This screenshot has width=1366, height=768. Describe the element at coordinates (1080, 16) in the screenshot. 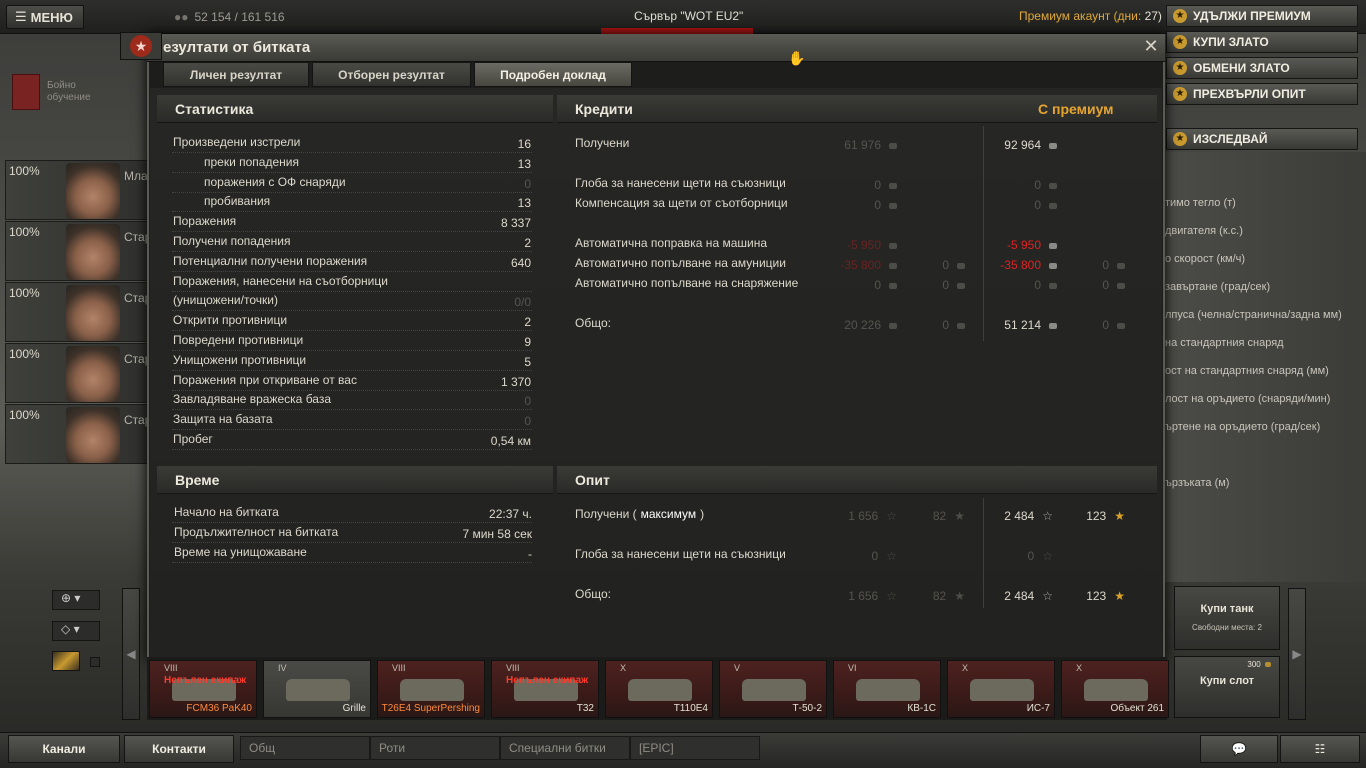

I see `premium-label-text: Премиум акаунт (дни:` at that location.